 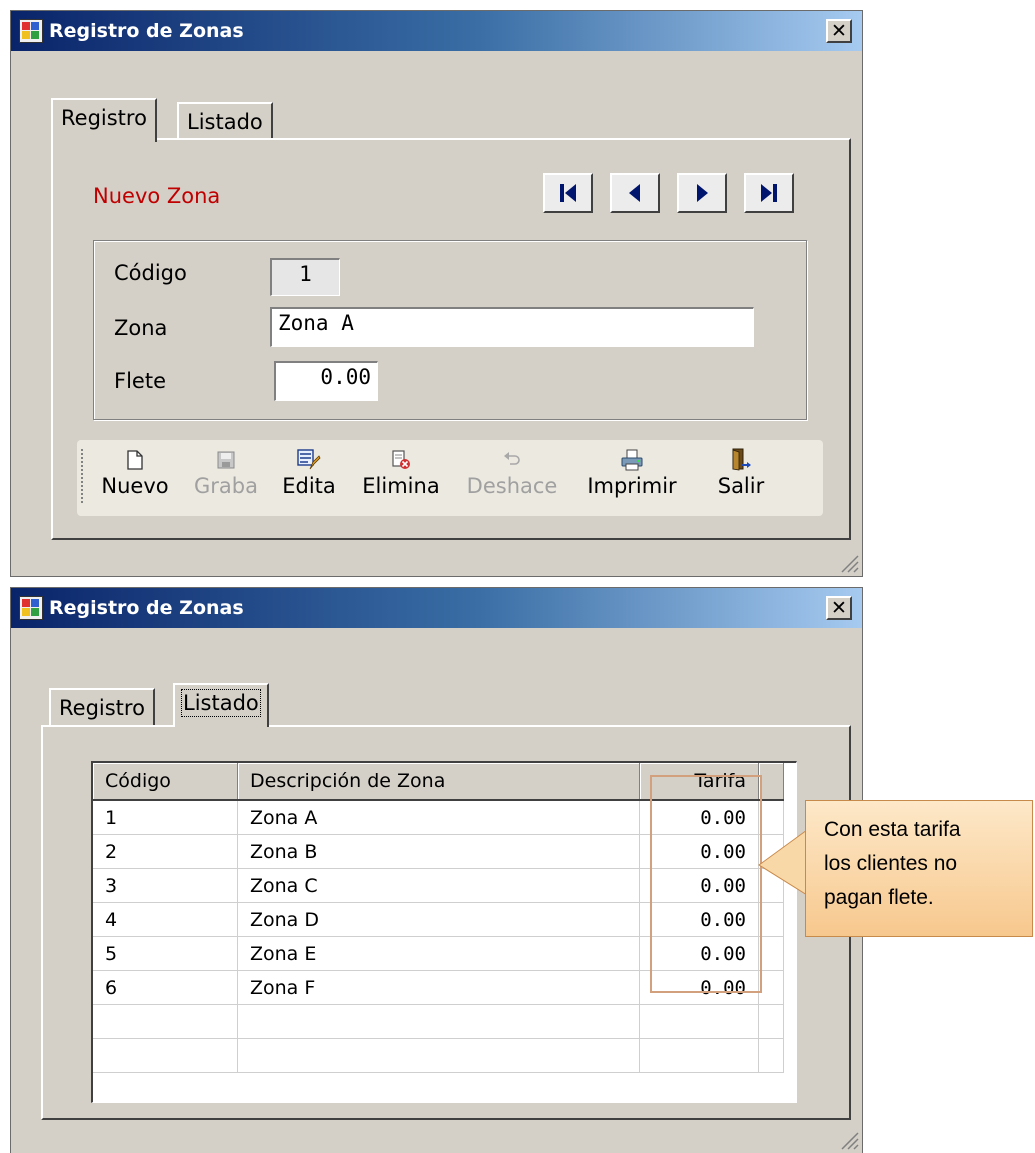 What do you see at coordinates (512, 472) in the screenshot?
I see `deshace-button: Deshace` at bounding box center [512, 472].